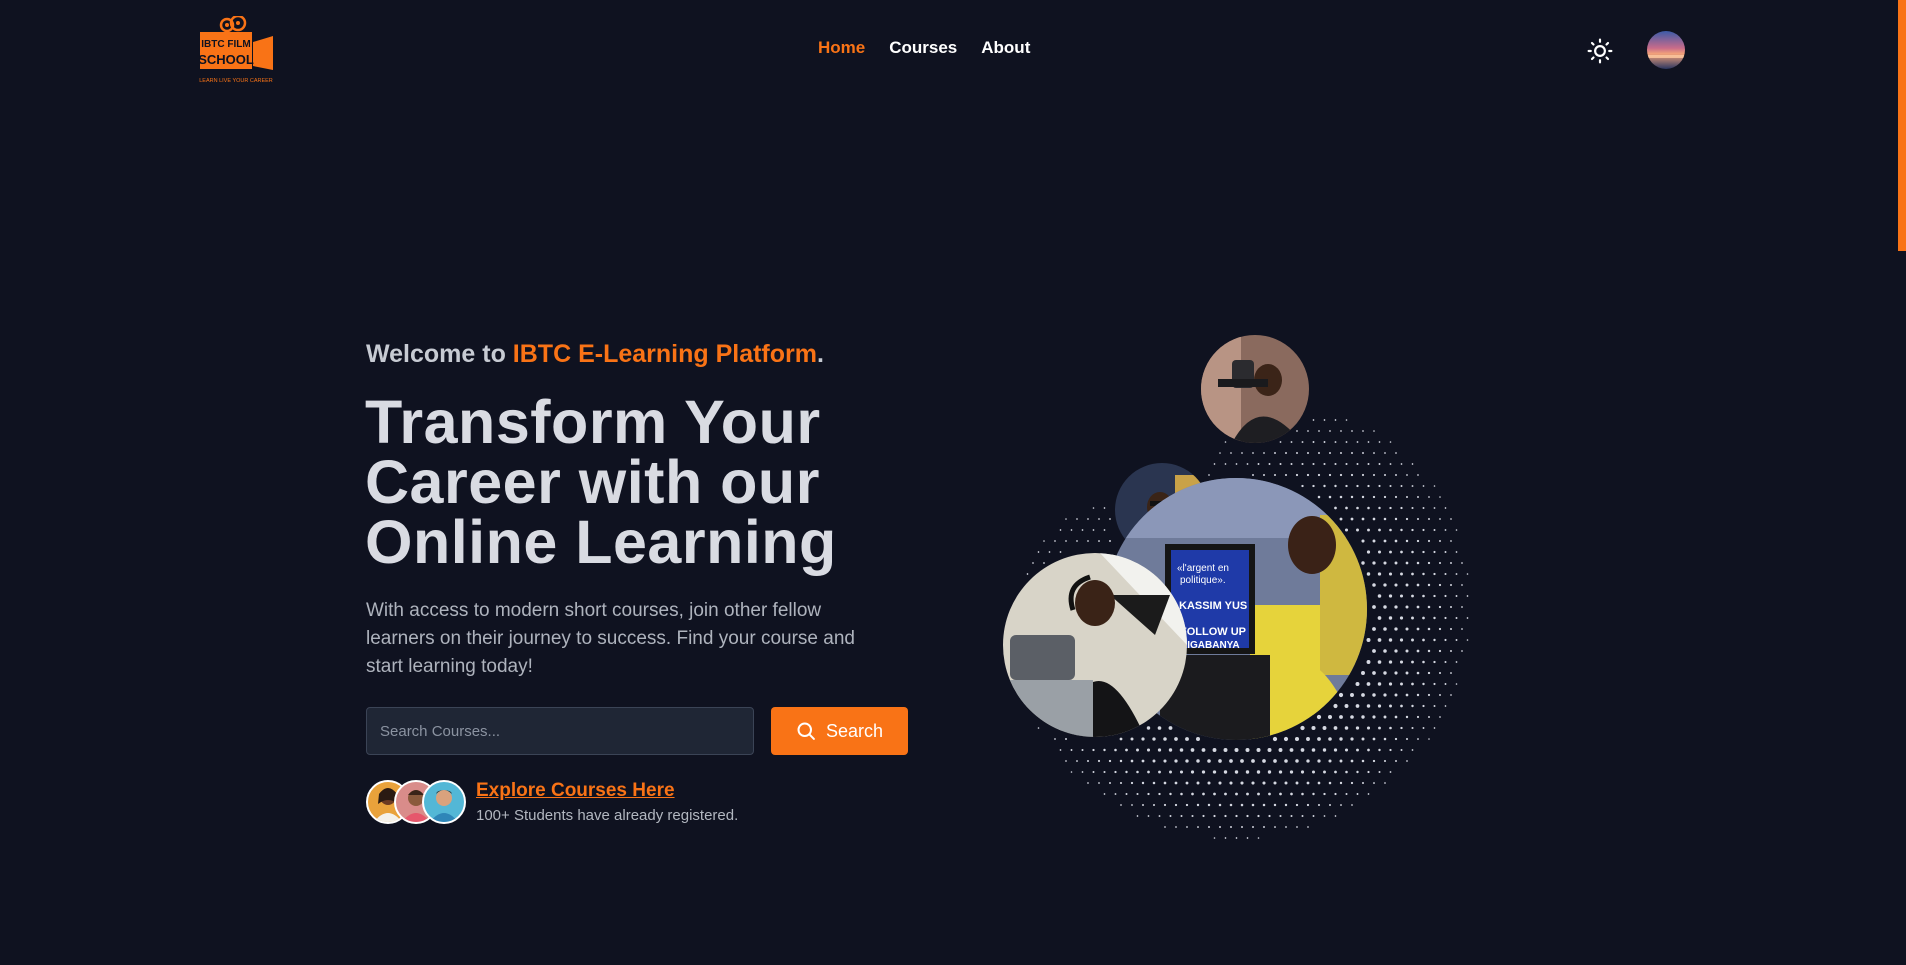 The image size is (1906, 965). Describe the element at coordinates (560, 731) in the screenshot. I see `search-input` at that location.